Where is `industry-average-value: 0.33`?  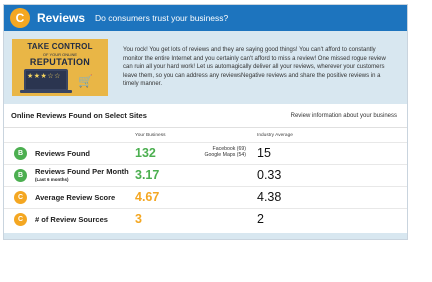
industry-average-value: 0.33 is located at coordinates (269, 175).